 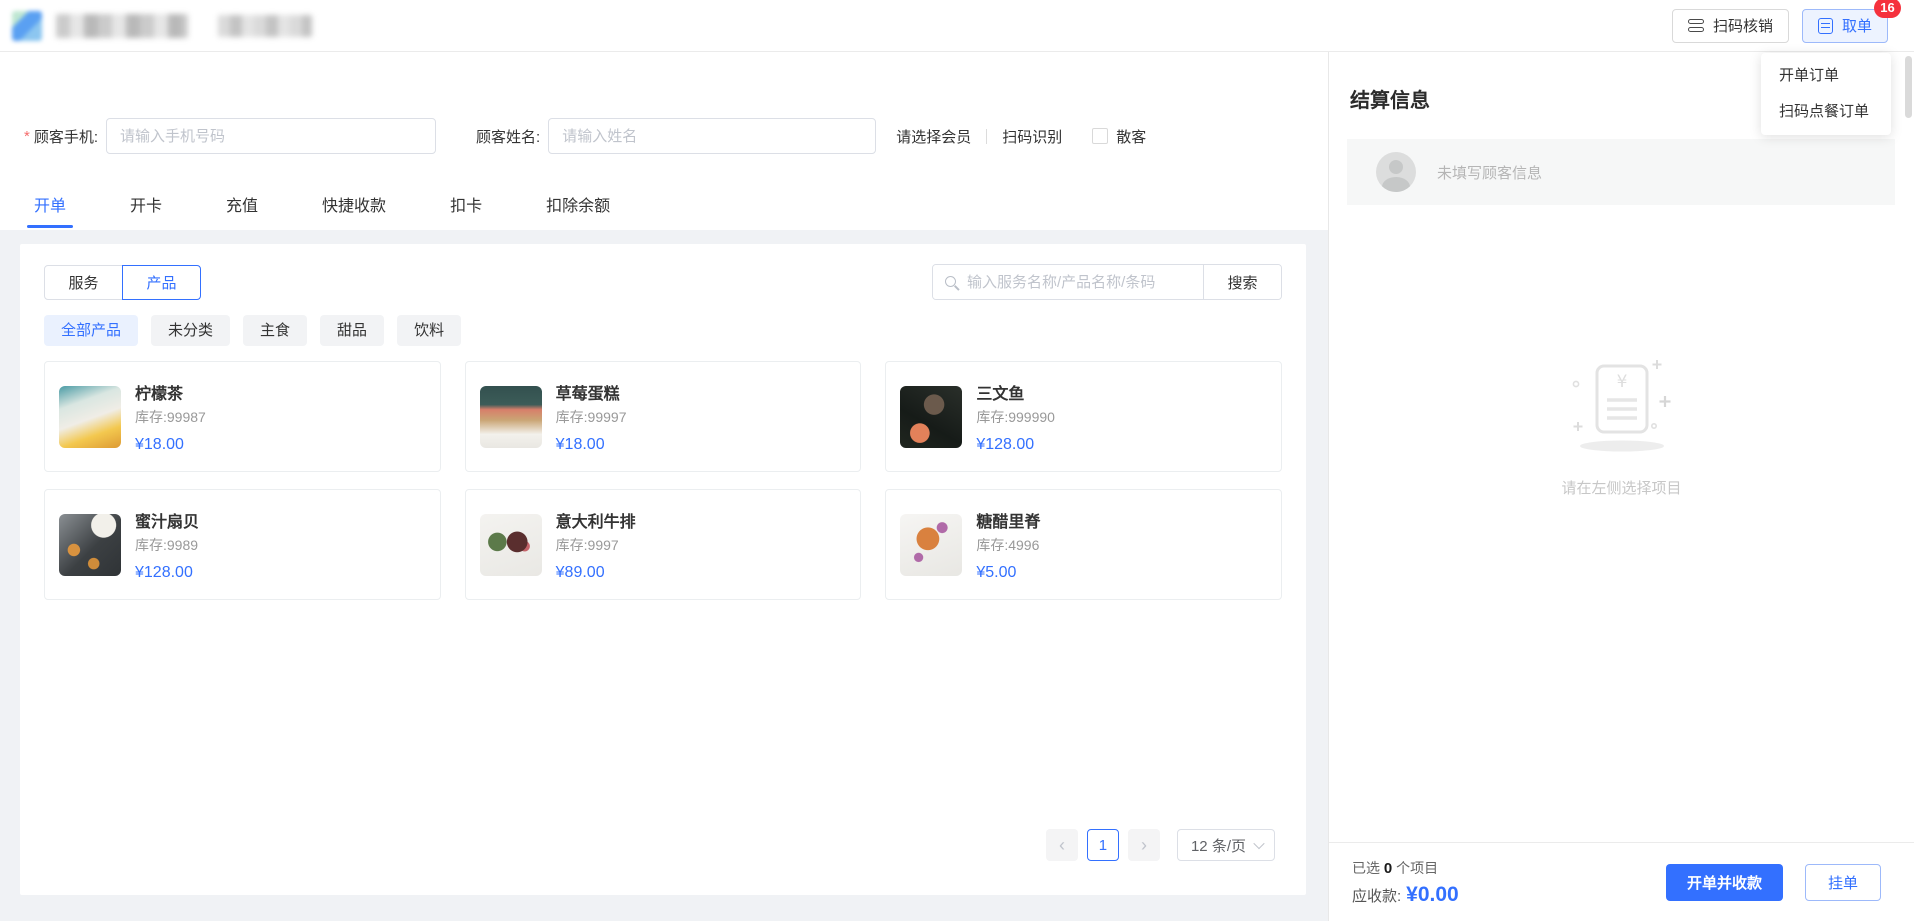 What do you see at coordinates (1218, 846) in the screenshot?
I see `page-size-value: 12 条/页` at bounding box center [1218, 846].